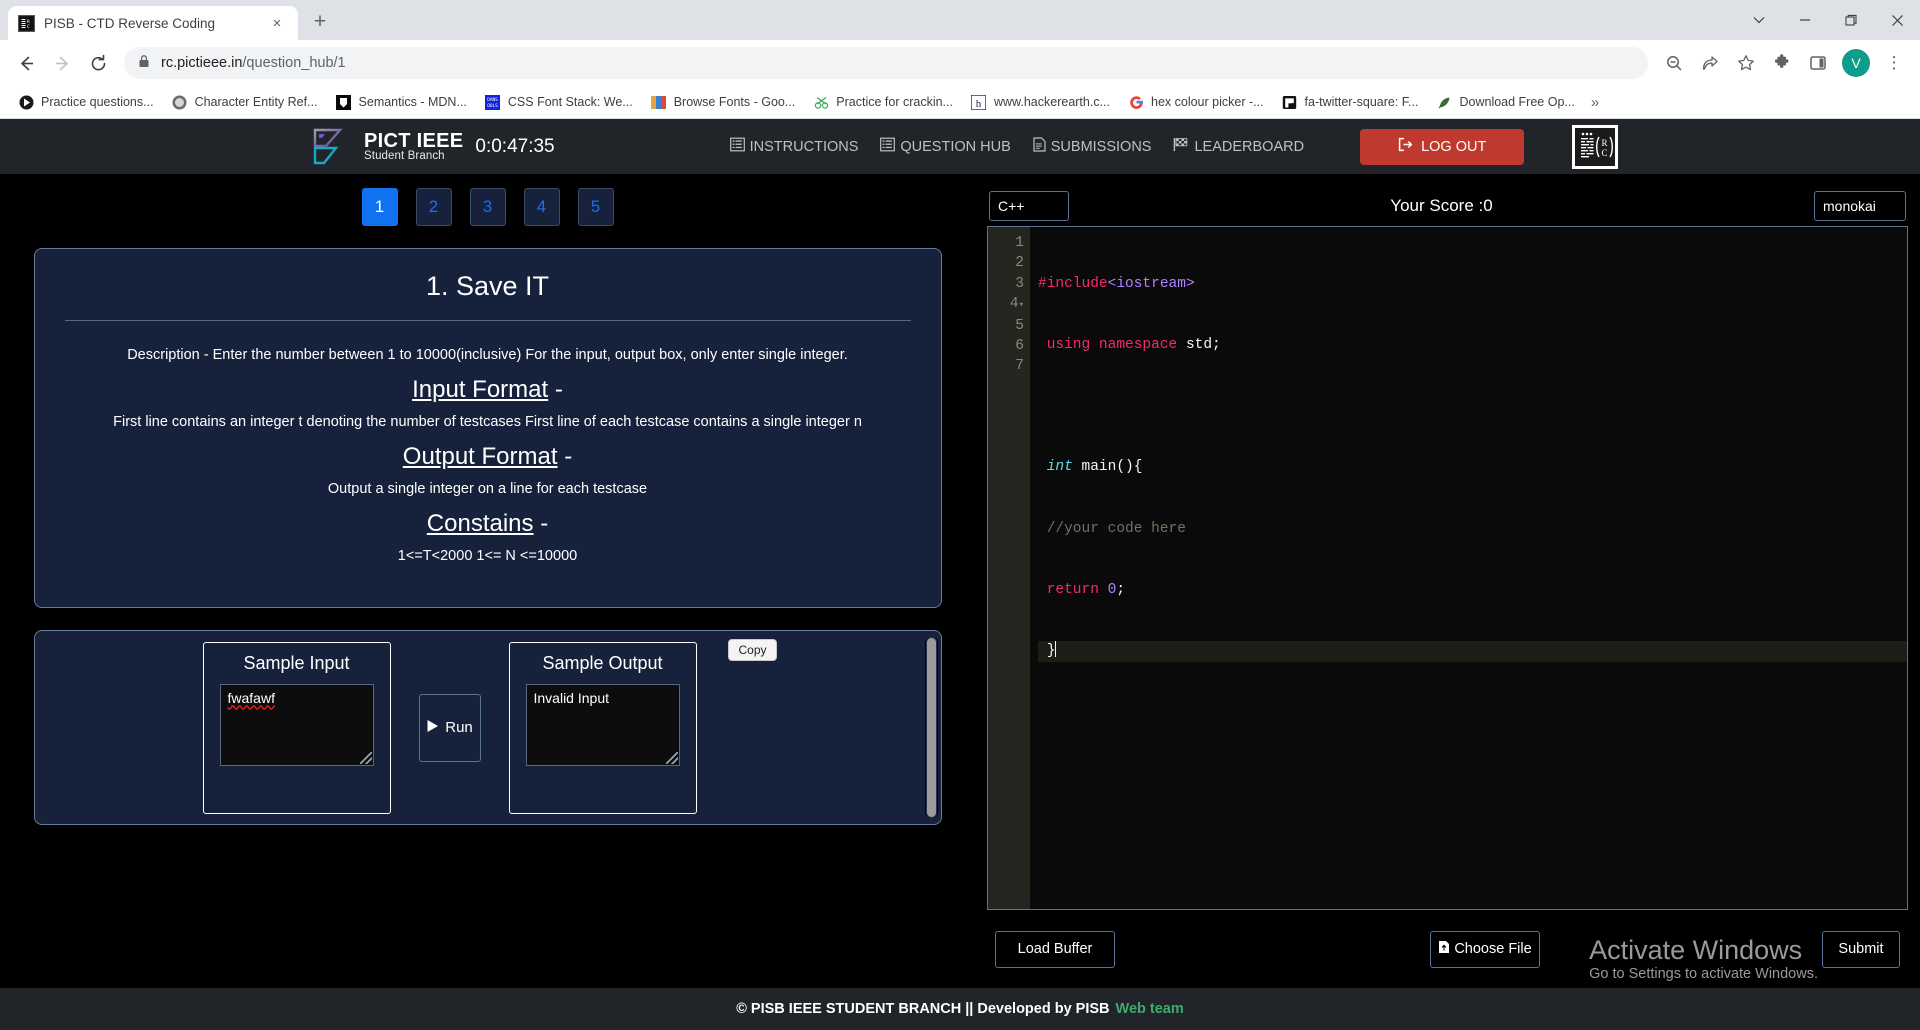  I want to click on nav-label: INSTRUCTIONS, so click(804, 146).